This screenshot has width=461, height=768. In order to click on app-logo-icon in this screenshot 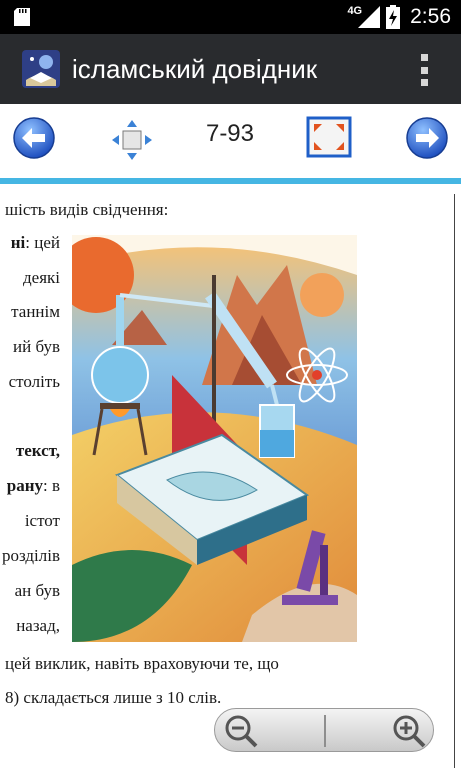, I will do `click(41, 69)`.